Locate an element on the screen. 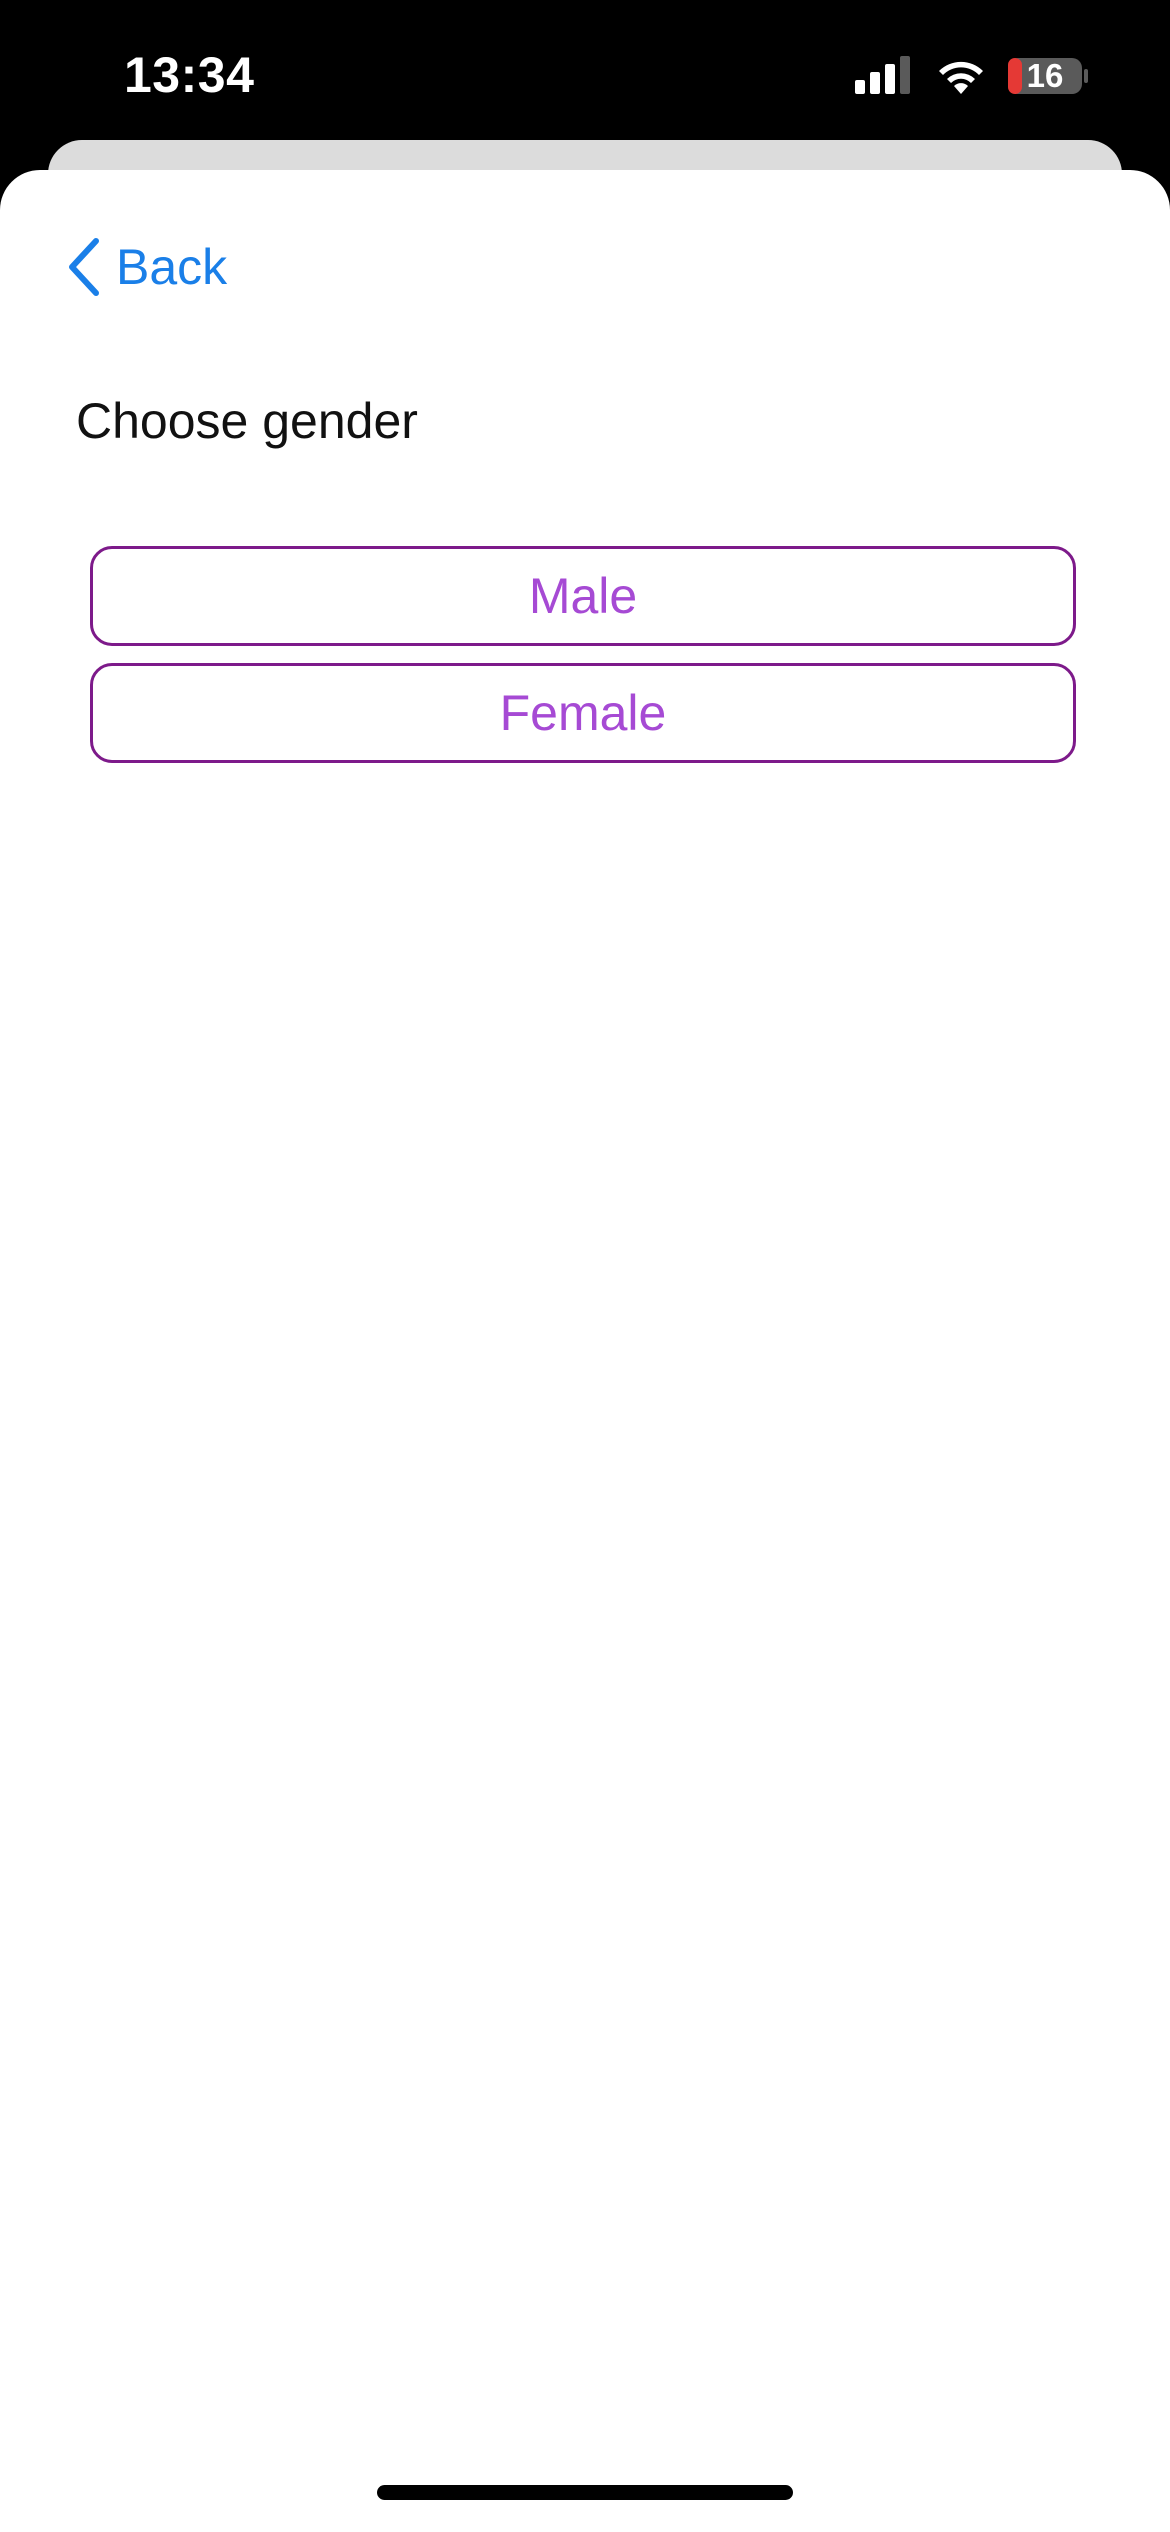  status-bar: 13:34 16 is located at coordinates (585, 75).